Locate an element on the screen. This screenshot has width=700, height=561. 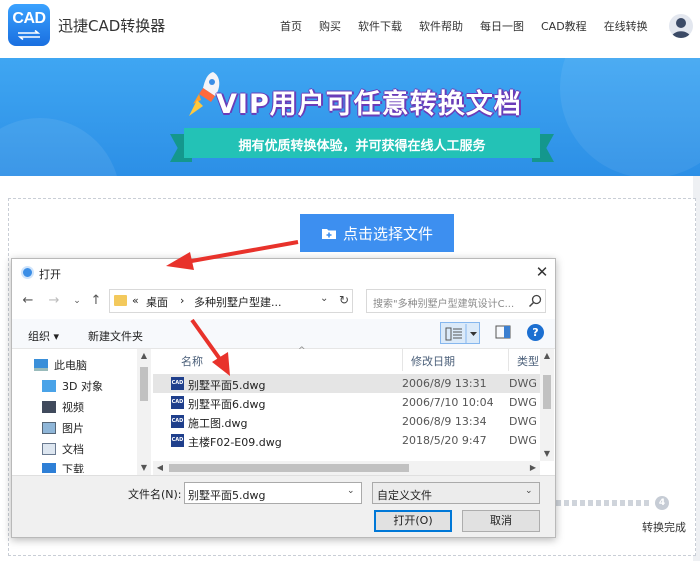
back-arrow-icon: ← is located at coordinates (28, 301).